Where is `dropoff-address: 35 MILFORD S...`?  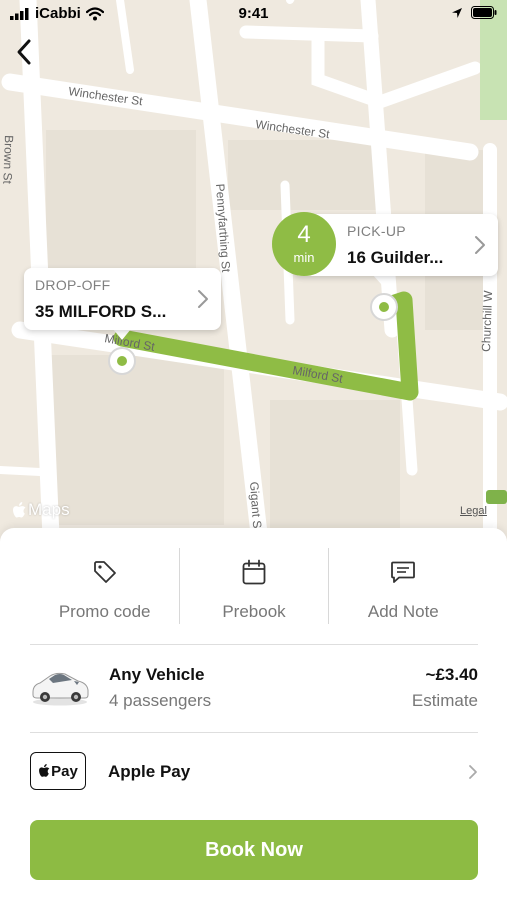
dropoff-address: 35 MILFORD S... is located at coordinates (101, 311).